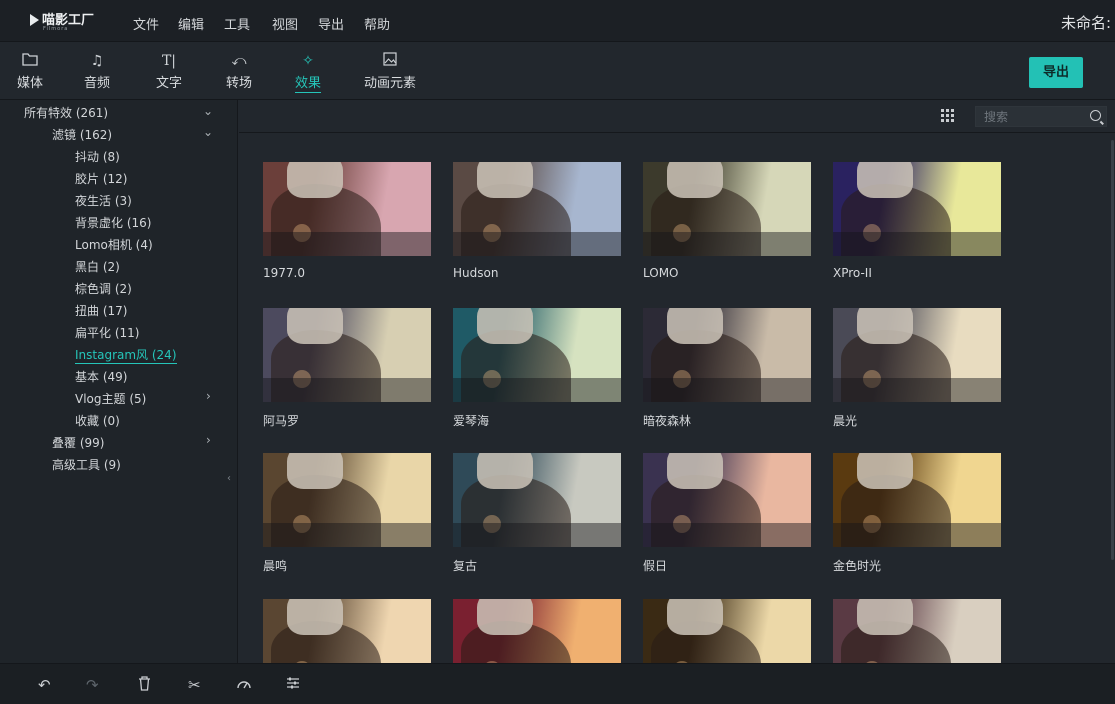 This screenshot has width=1115, height=704. What do you see at coordinates (97, 61) in the screenshot?
I see `music-note-icon: ♫` at bounding box center [97, 61].